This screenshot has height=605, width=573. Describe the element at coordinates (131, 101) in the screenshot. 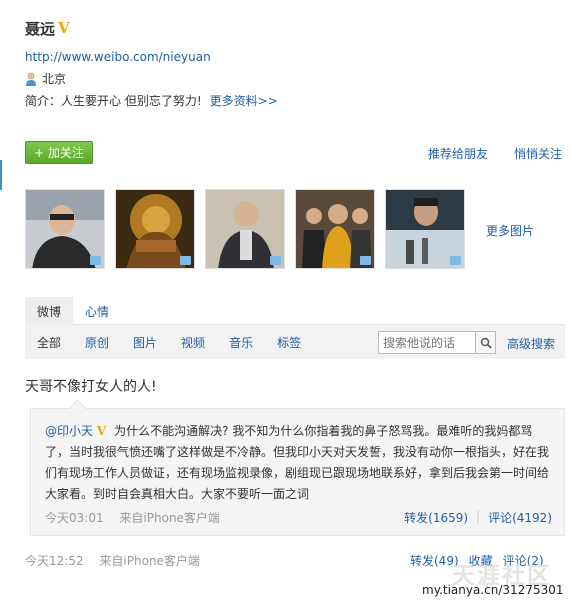

I see `intro-text: 人生要开心 但别忘了努力!` at that location.